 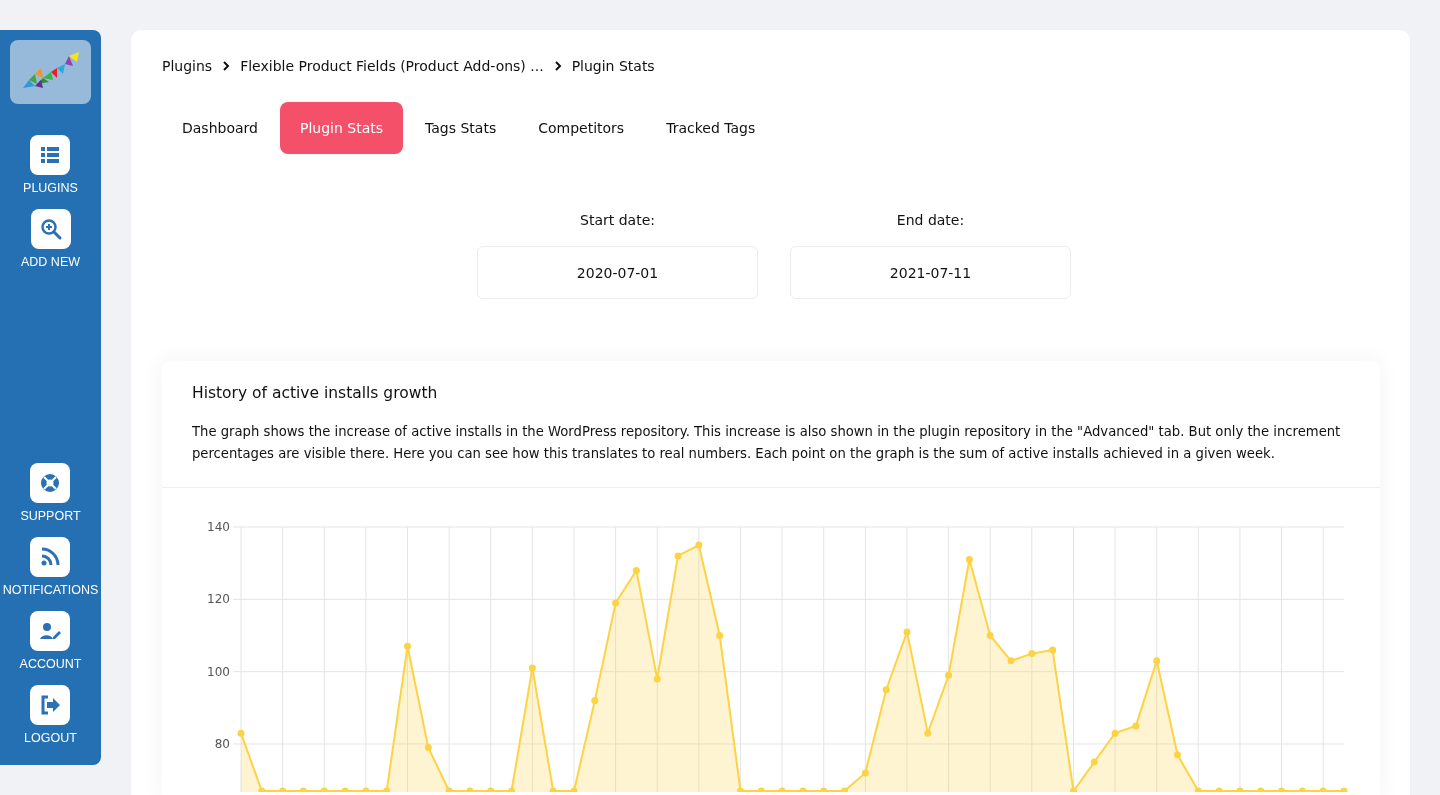 I want to click on sidebar-nav-item: PLUGINS, so click(x=50, y=165).